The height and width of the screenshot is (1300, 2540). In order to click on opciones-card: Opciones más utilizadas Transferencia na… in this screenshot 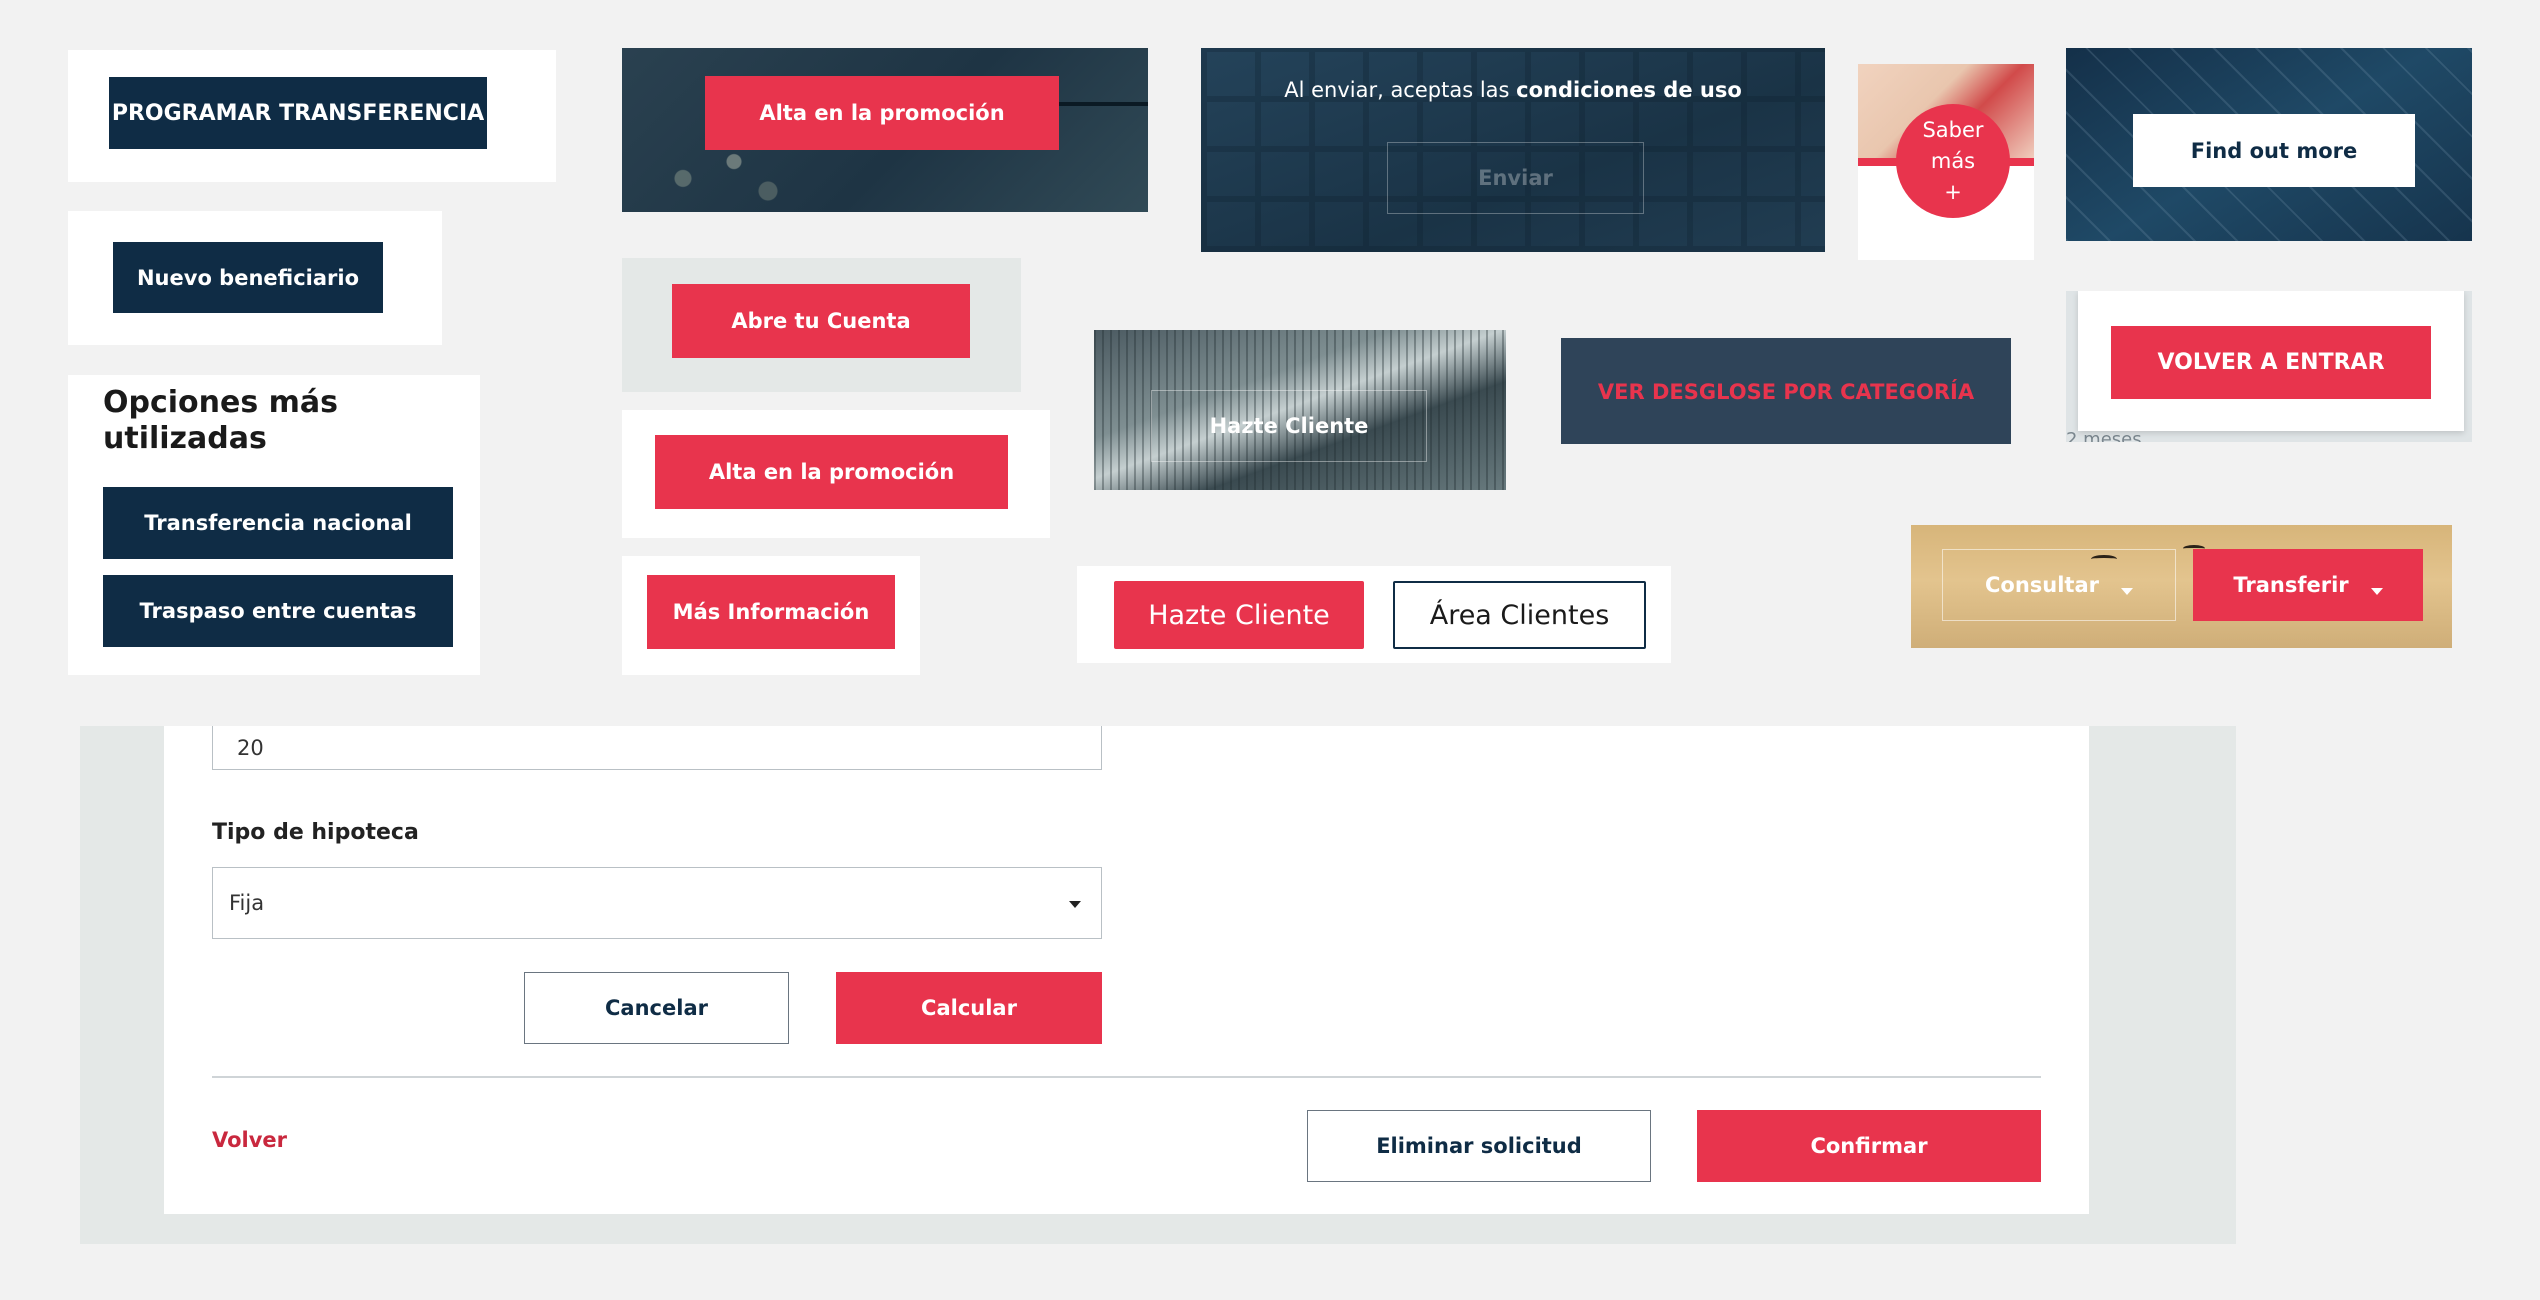, I will do `click(274, 525)`.